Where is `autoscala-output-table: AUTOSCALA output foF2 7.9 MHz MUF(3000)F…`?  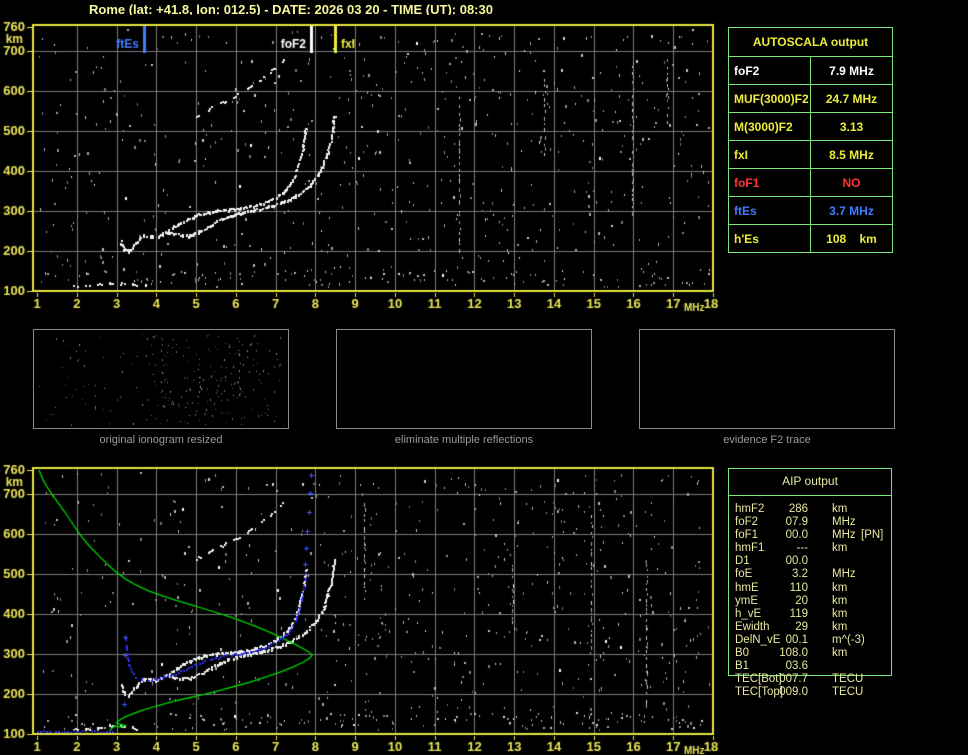
autoscala-output-table: AUTOSCALA output foF2 7.9 MHz MUF(3000)F… is located at coordinates (810, 140).